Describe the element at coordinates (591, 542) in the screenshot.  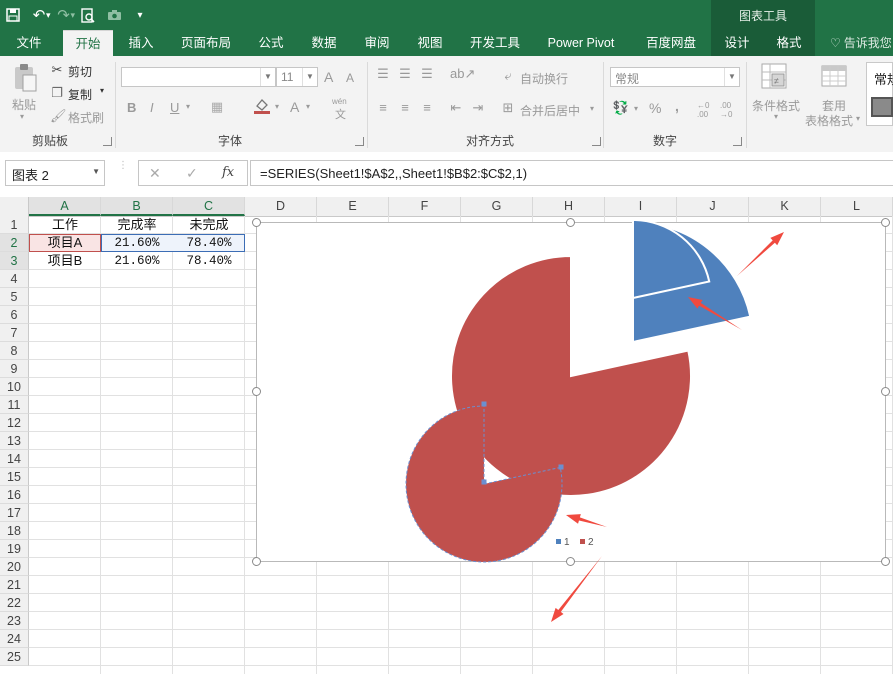
I see `legend-label-2: 2` at that location.